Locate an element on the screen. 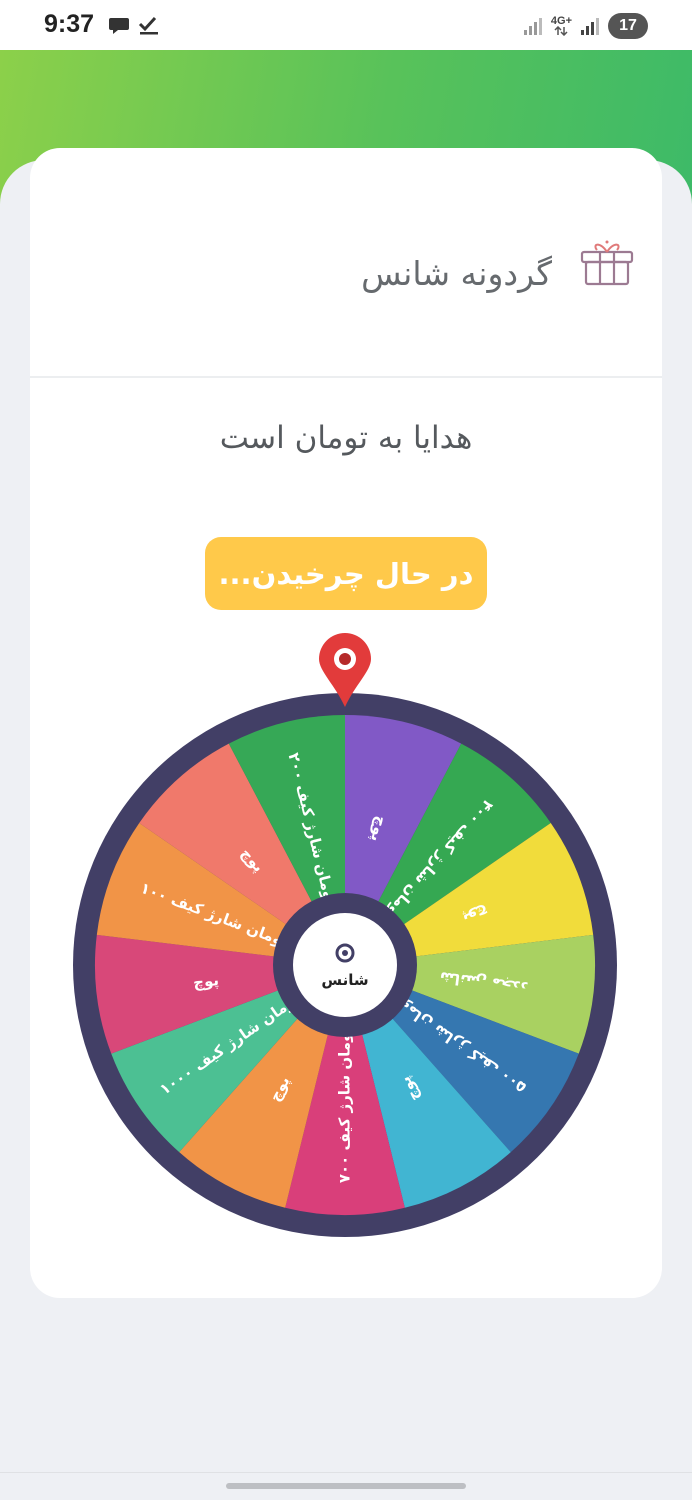 This screenshot has width=692, height=1500. pin-center is located at coordinates (345, 659).